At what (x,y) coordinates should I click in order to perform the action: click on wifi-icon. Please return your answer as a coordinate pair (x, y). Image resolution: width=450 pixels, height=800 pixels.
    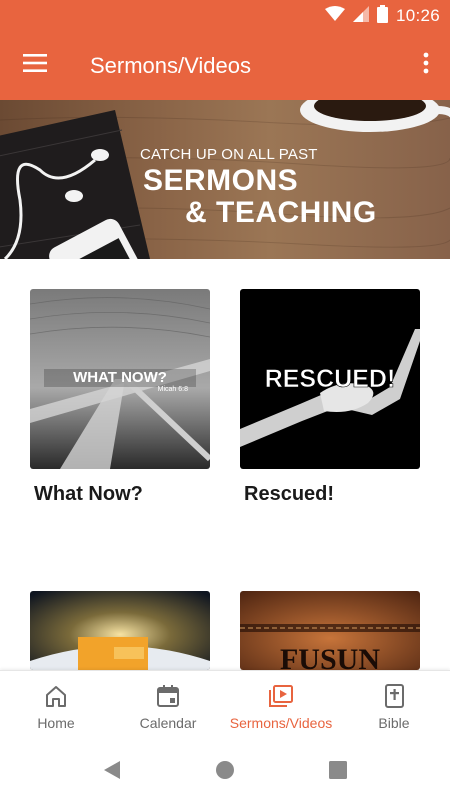
    Looking at the image, I should click on (334, 16).